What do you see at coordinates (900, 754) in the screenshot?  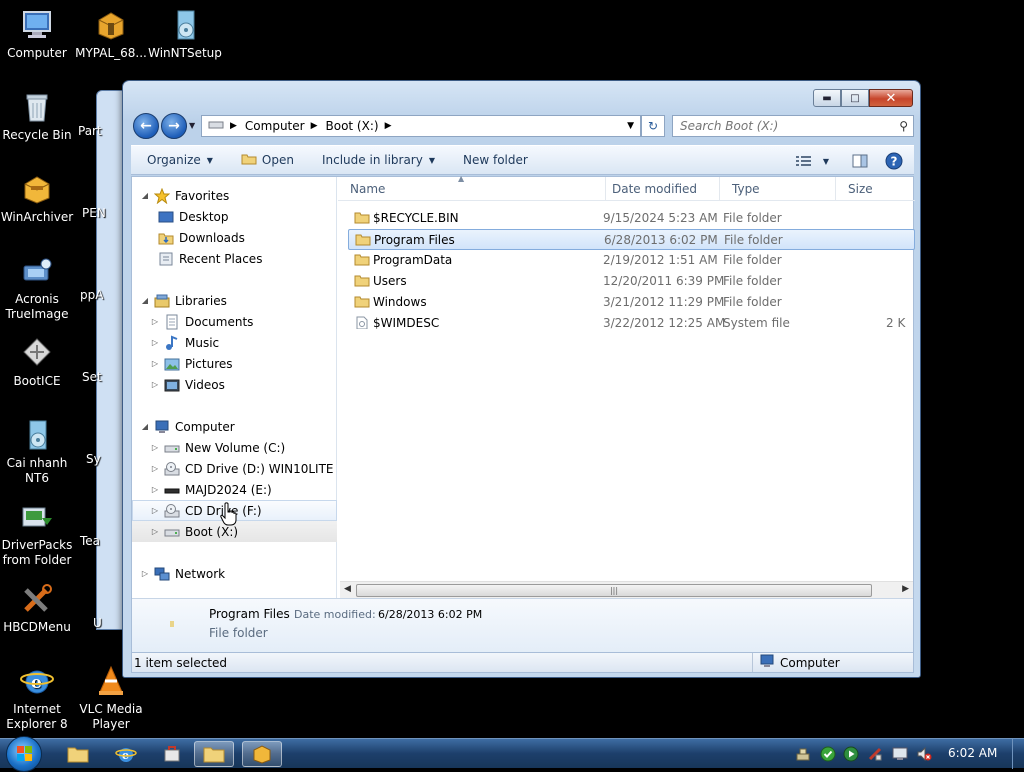 I see `tray-display-icon` at bounding box center [900, 754].